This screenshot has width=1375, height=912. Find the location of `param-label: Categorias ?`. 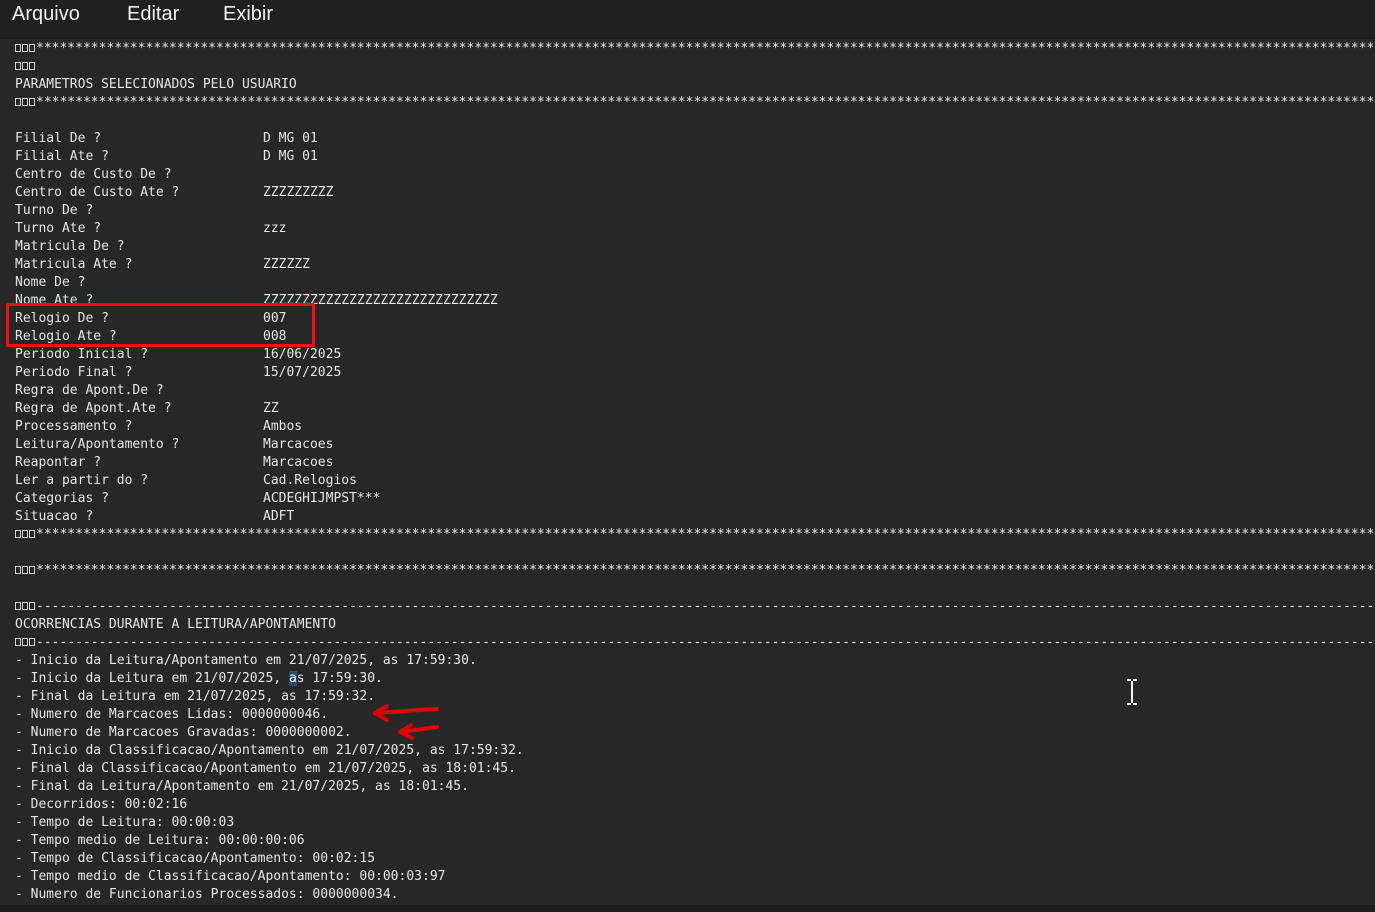

param-label: Categorias ? is located at coordinates (62, 498).